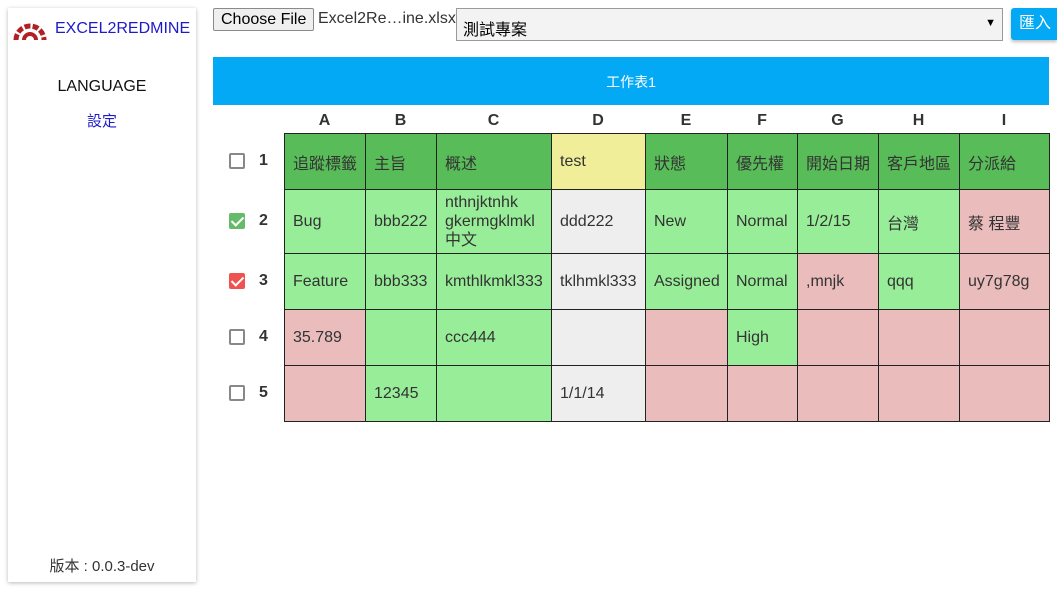 The width and height of the screenshot is (1057, 589). I want to click on header-cell: 分派給, so click(1004, 161).